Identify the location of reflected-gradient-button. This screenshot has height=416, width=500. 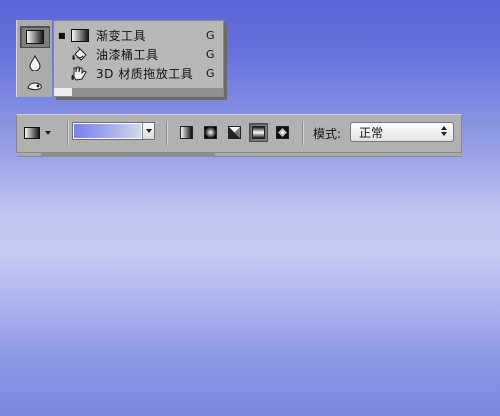
(258, 132).